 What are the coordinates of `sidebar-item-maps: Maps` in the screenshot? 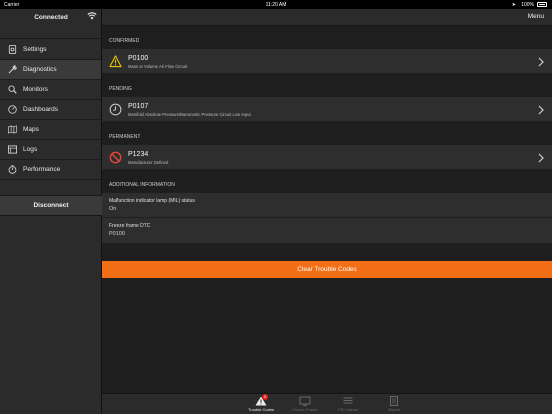 It's located at (50, 130).